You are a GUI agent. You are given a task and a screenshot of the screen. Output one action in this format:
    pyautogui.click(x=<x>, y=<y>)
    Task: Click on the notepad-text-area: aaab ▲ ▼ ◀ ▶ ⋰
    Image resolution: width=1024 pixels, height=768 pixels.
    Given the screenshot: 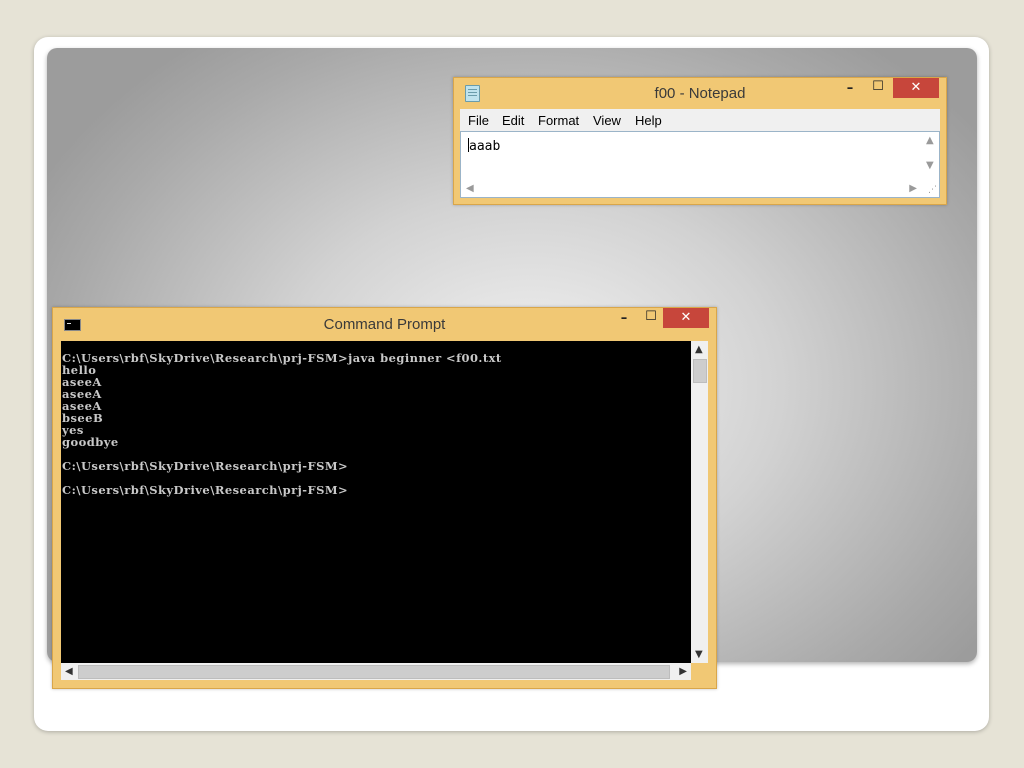 What is the action you would take?
    pyautogui.click(x=700, y=164)
    